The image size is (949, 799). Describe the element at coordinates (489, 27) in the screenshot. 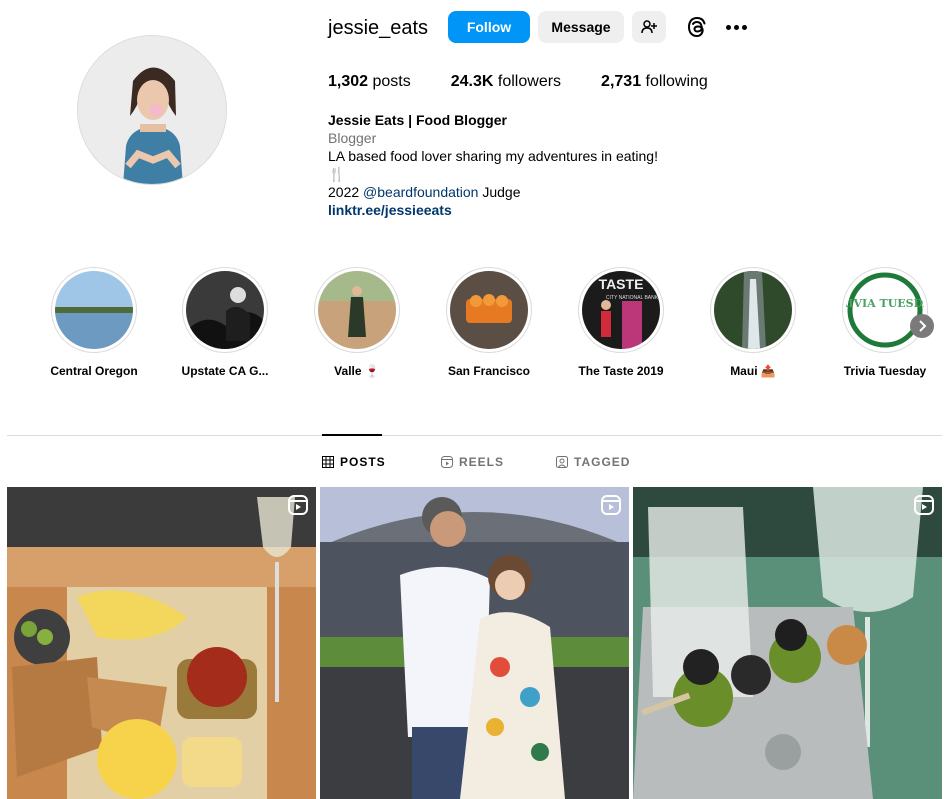

I see `follow-button: Follow` at that location.